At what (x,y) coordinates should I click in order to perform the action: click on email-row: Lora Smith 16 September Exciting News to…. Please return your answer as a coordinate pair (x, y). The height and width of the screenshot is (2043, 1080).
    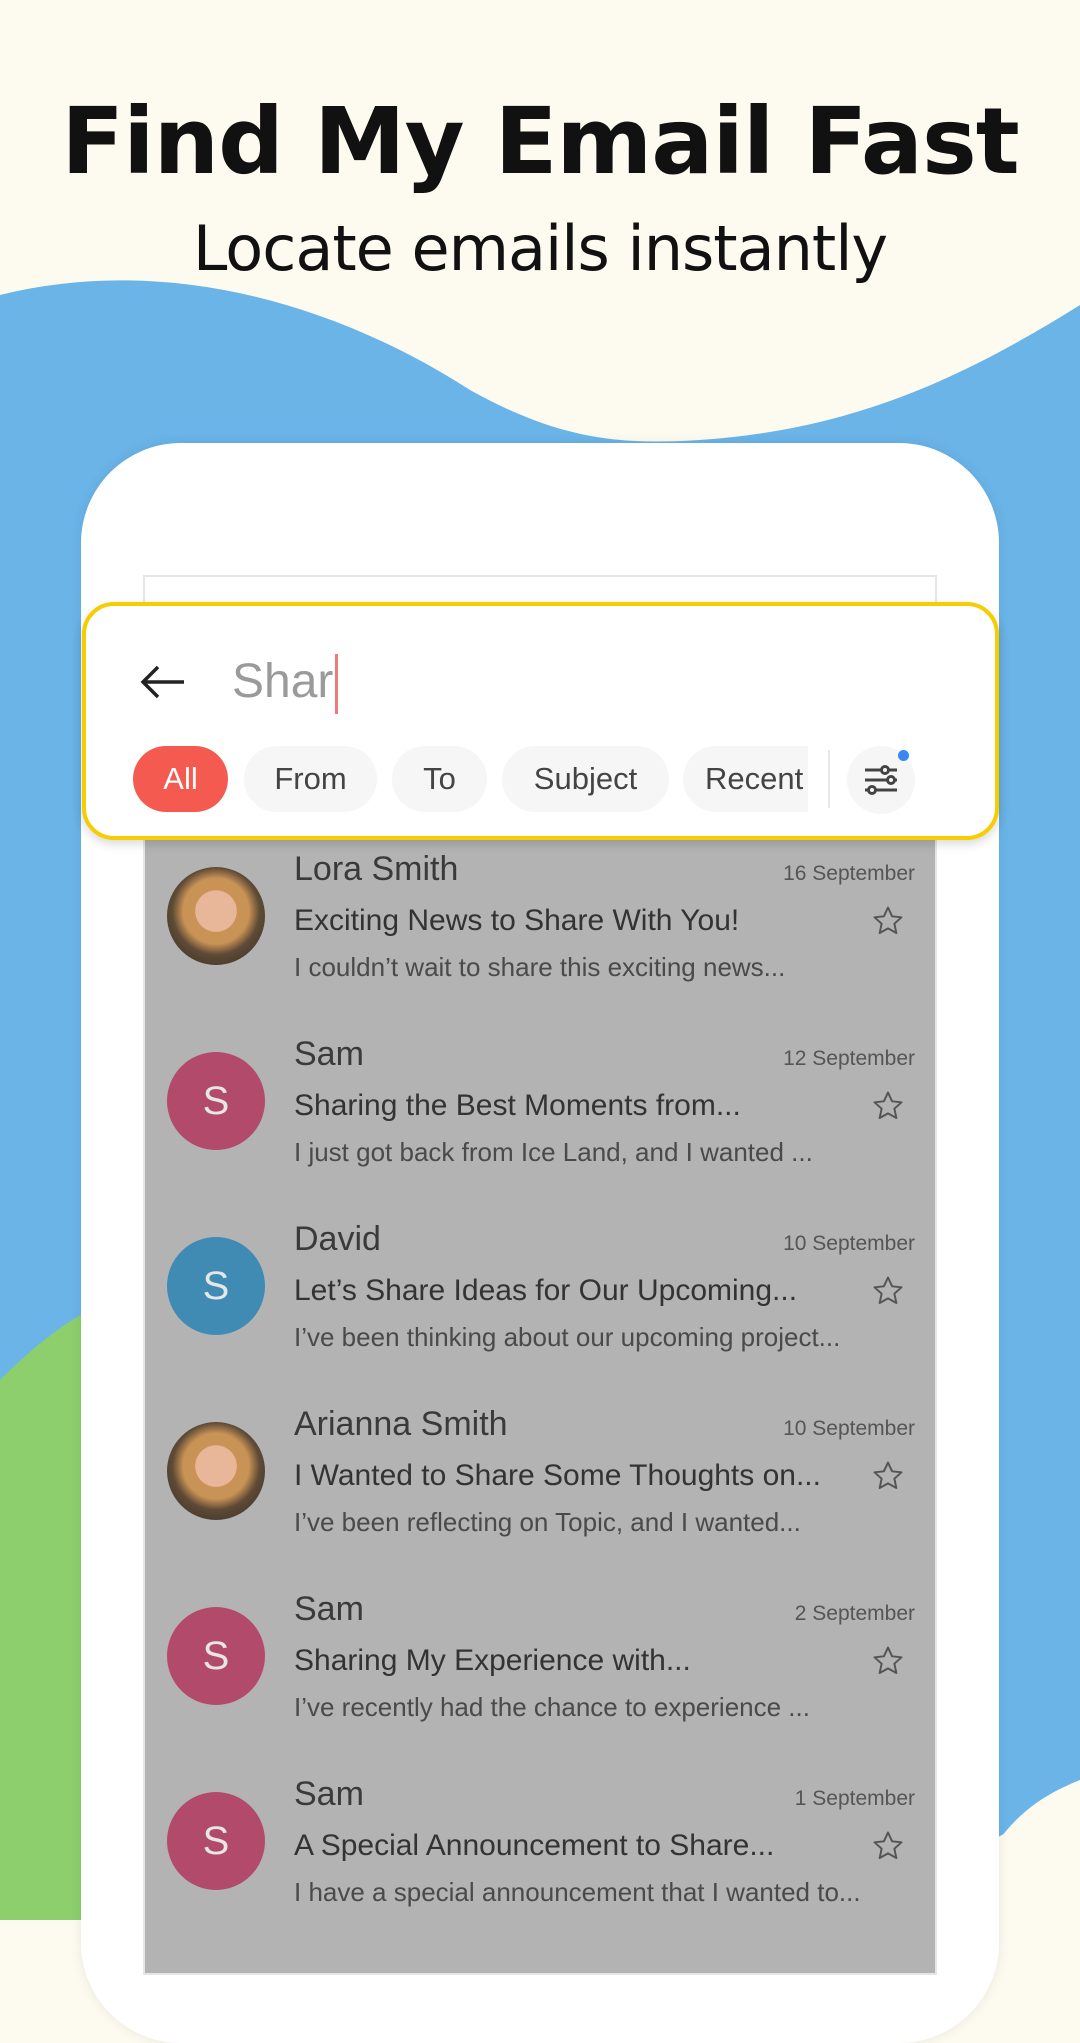
    Looking at the image, I should click on (540, 932).